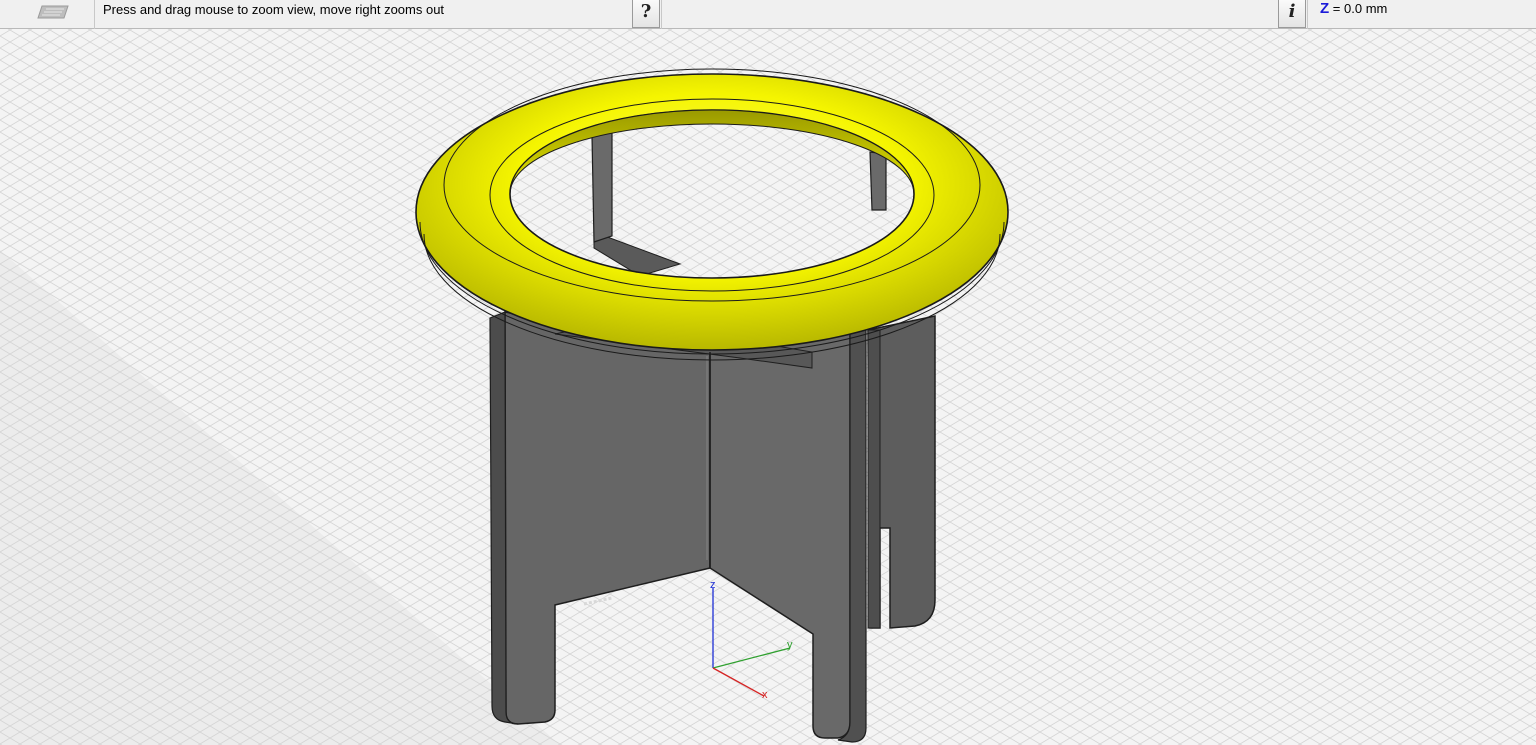 The image size is (1536, 745). What do you see at coordinates (646, 14) in the screenshot?
I see `help-button: ?` at bounding box center [646, 14].